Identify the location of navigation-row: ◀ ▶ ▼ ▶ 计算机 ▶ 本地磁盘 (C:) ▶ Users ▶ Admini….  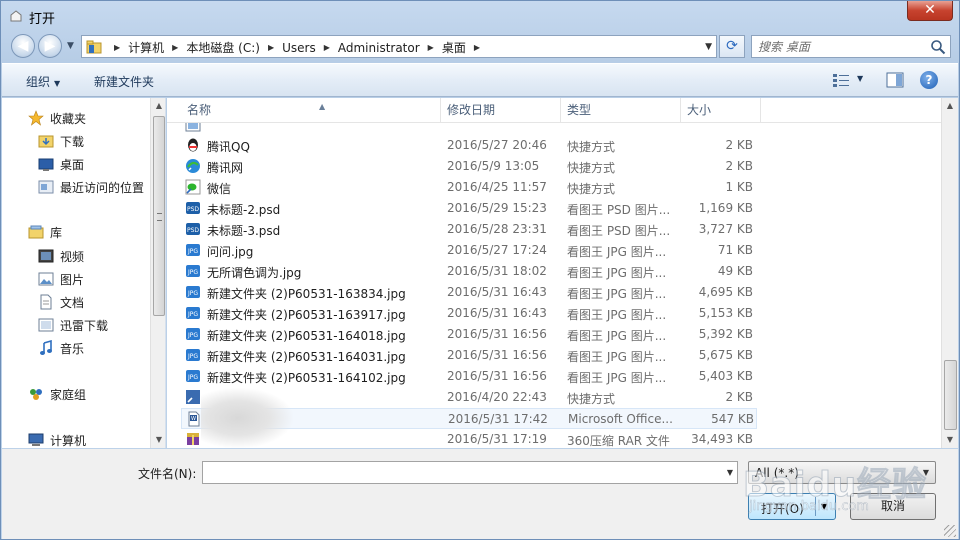
(480, 46).